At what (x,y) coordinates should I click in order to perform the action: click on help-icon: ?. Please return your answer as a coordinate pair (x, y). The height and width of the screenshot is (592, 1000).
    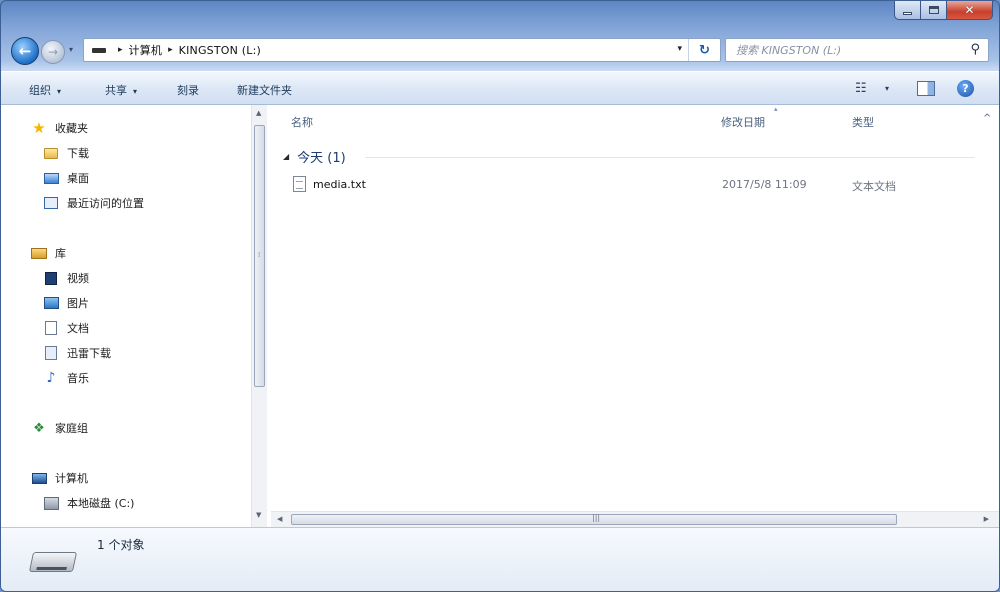
    Looking at the image, I should click on (965, 88).